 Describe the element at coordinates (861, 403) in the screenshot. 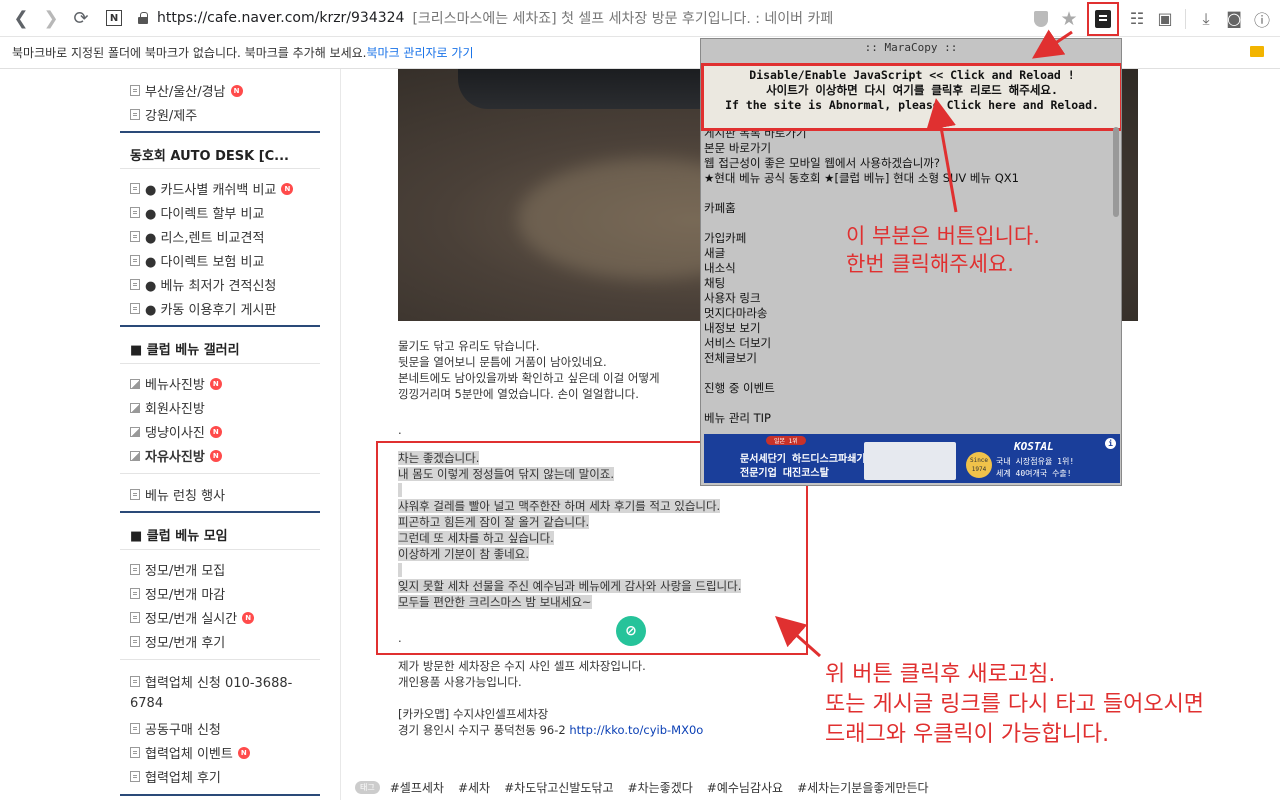

I see `popup-list-item` at that location.